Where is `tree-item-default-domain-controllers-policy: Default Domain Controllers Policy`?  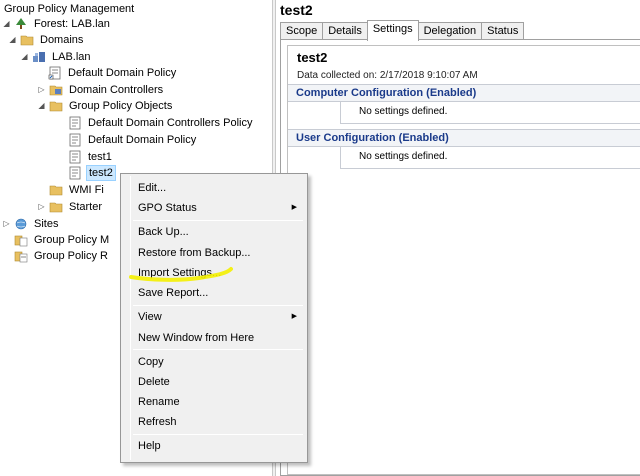 tree-item-default-domain-controllers-policy: Default Domain Controllers Policy is located at coordinates (161, 123).